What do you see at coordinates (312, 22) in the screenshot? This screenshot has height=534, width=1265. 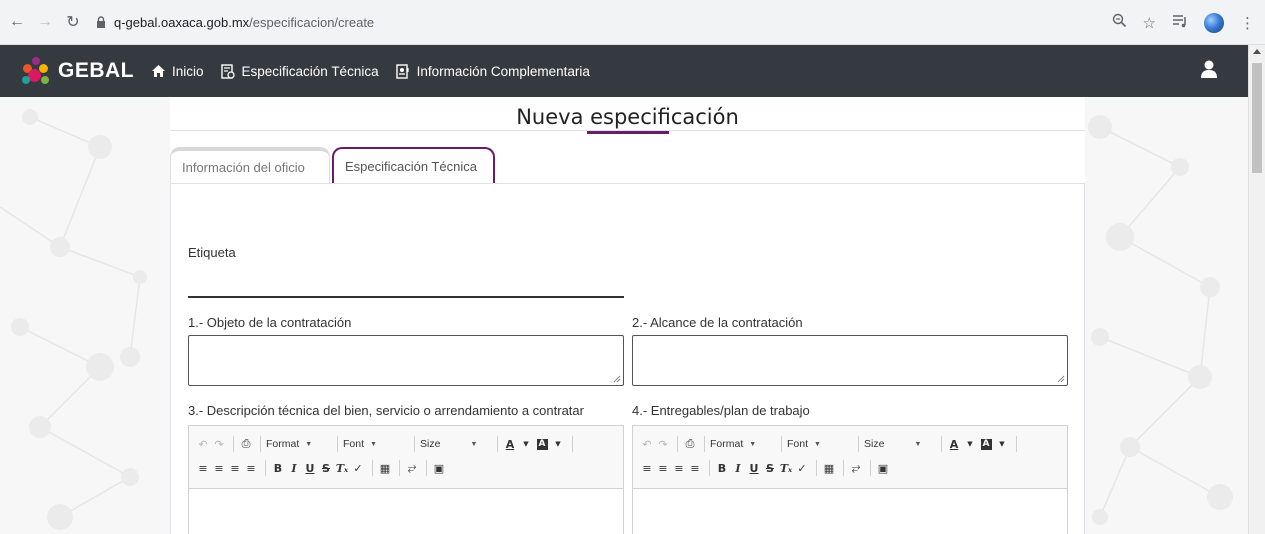 I see `url-path: /especificacion/create` at bounding box center [312, 22].